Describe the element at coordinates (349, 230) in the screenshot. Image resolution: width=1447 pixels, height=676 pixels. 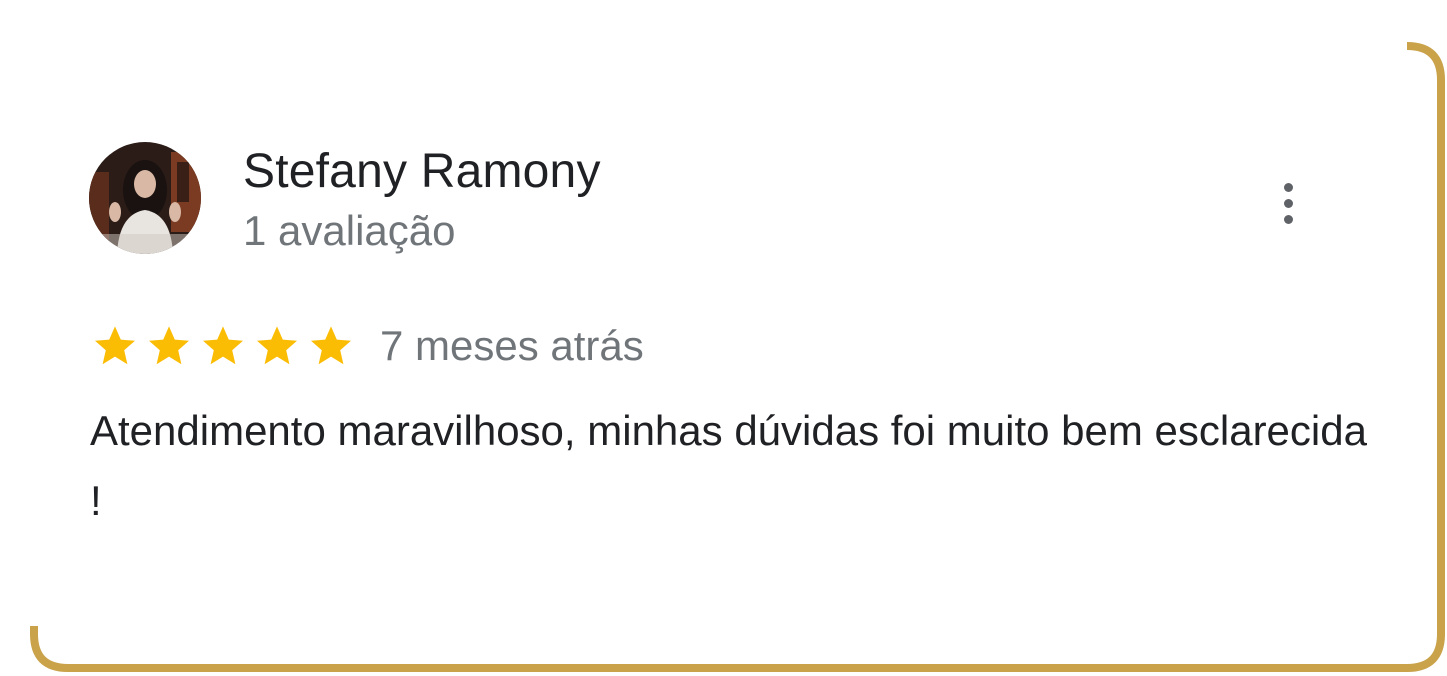
I see `review-count: 1 avaliação` at that location.